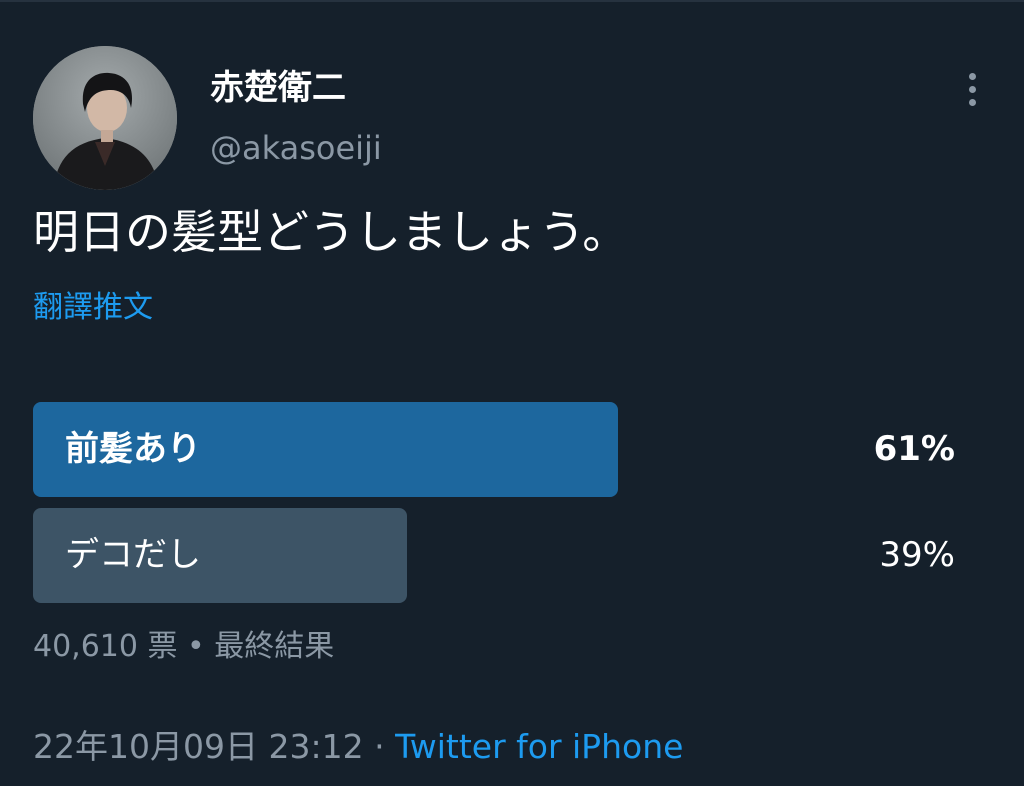 This screenshot has width=1024, height=786. Describe the element at coordinates (133, 555) in the screenshot. I see `poll-option-label: デコだし` at that location.